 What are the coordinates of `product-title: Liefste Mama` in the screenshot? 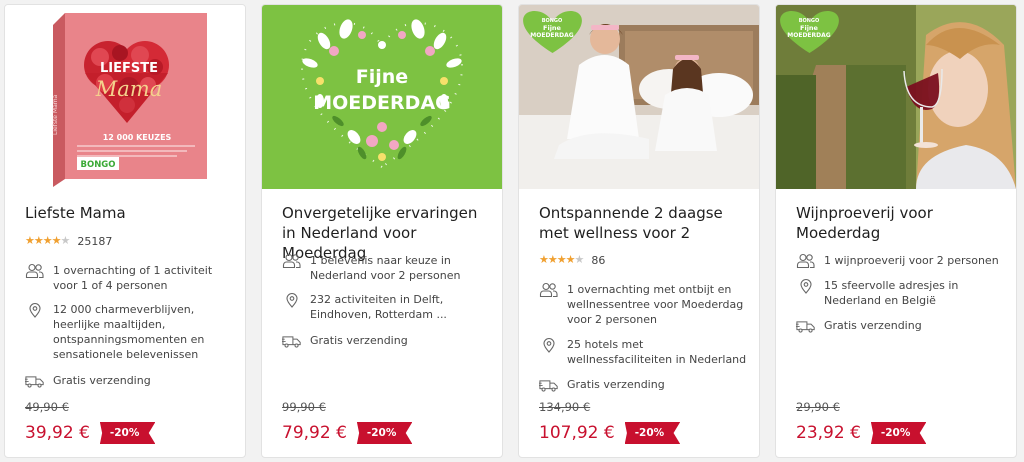 It's located at (128, 213).